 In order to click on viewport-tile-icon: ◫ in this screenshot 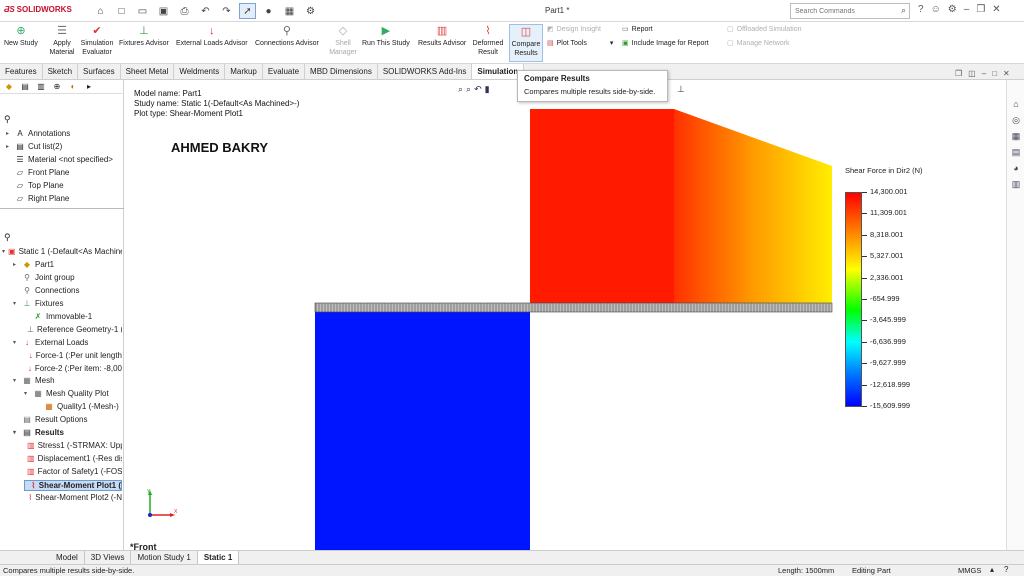, I will do `click(972, 73)`.